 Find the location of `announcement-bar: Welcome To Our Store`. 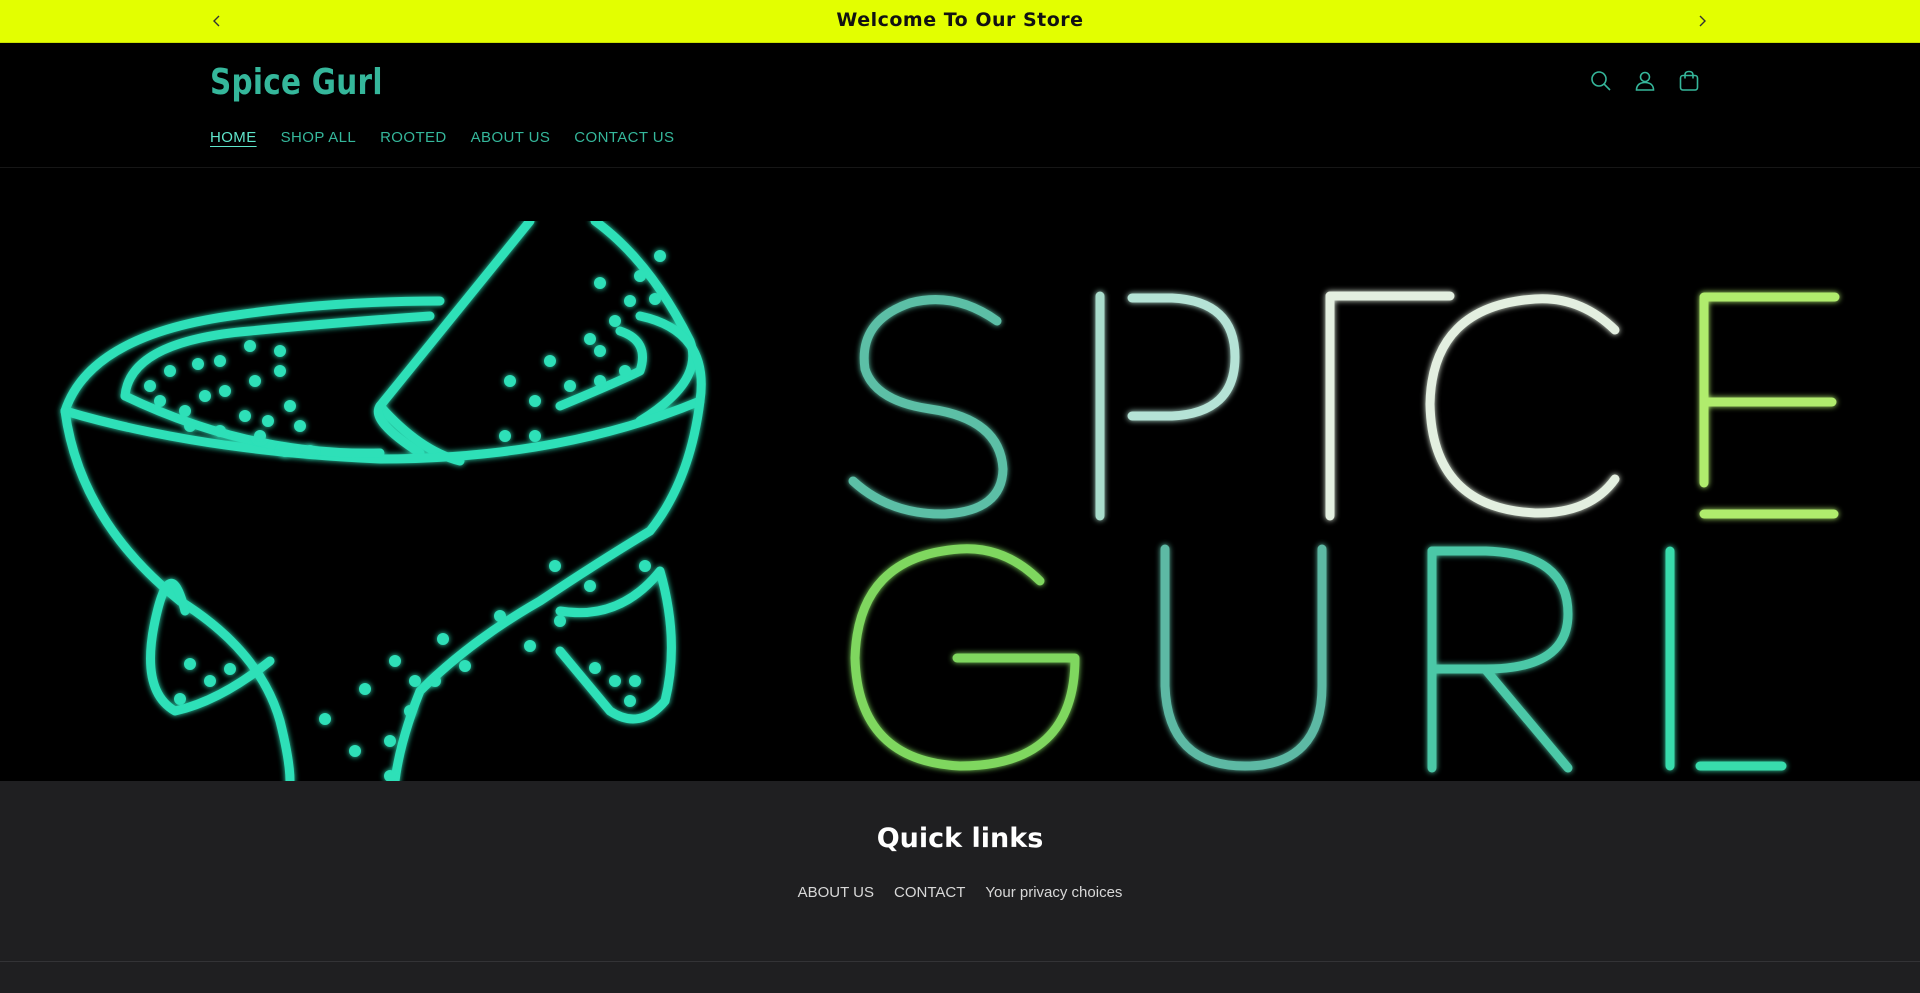

announcement-bar: Welcome To Our Store is located at coordinates (960, 21).